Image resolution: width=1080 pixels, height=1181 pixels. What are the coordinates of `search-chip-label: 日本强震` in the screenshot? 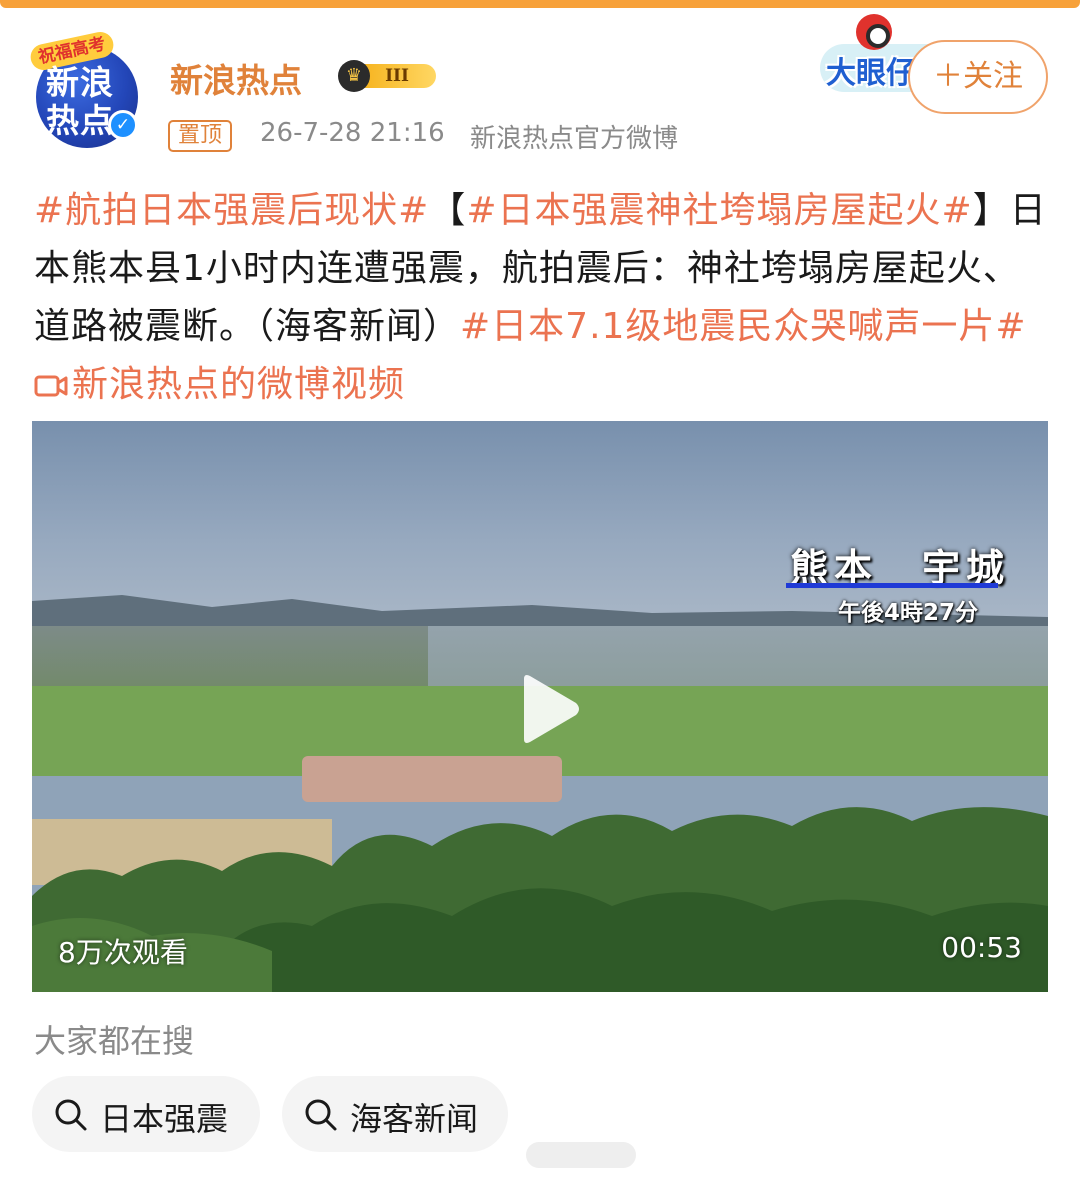 It's located at (164, 1119).